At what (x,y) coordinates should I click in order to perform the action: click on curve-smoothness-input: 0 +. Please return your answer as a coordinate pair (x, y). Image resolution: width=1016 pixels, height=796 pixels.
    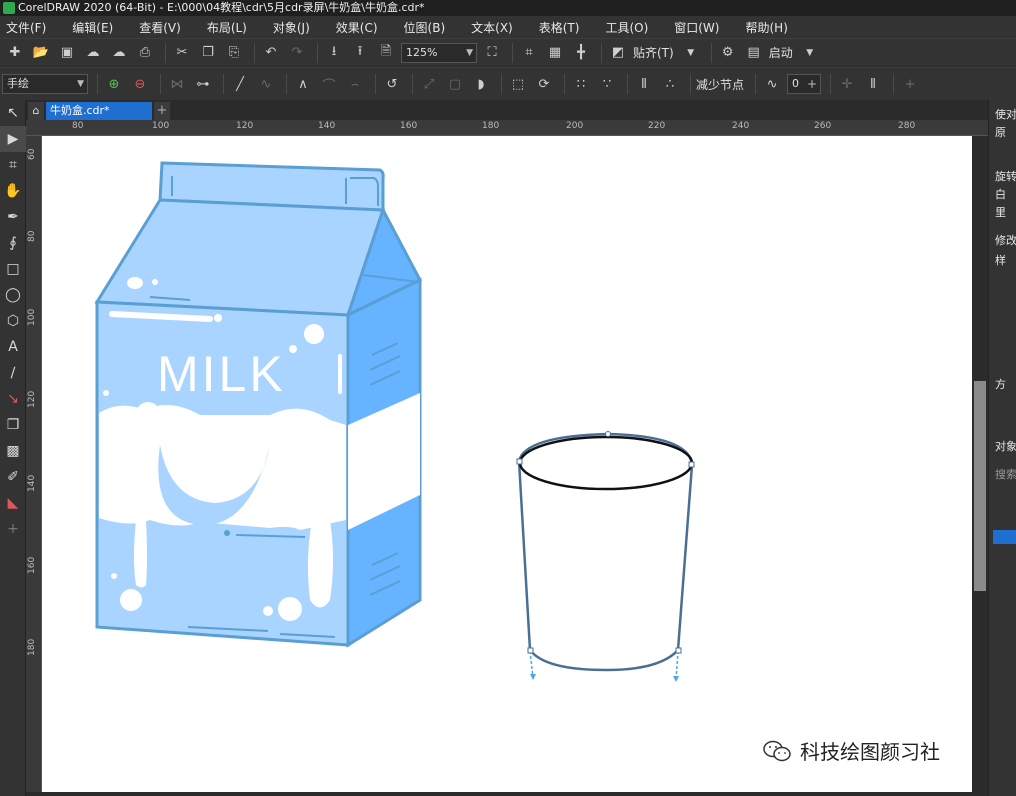
    Looking at the image, I should click on (804, 84).